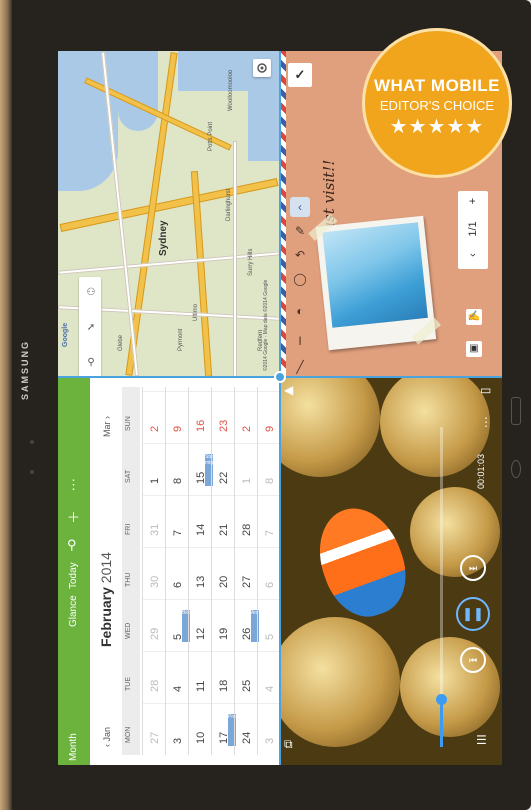 The image size is (531, 810). What do you see at coordinates (73, 516) in the screenshot?
I see `add-icon: ＋` at bounding box center [73, 516].